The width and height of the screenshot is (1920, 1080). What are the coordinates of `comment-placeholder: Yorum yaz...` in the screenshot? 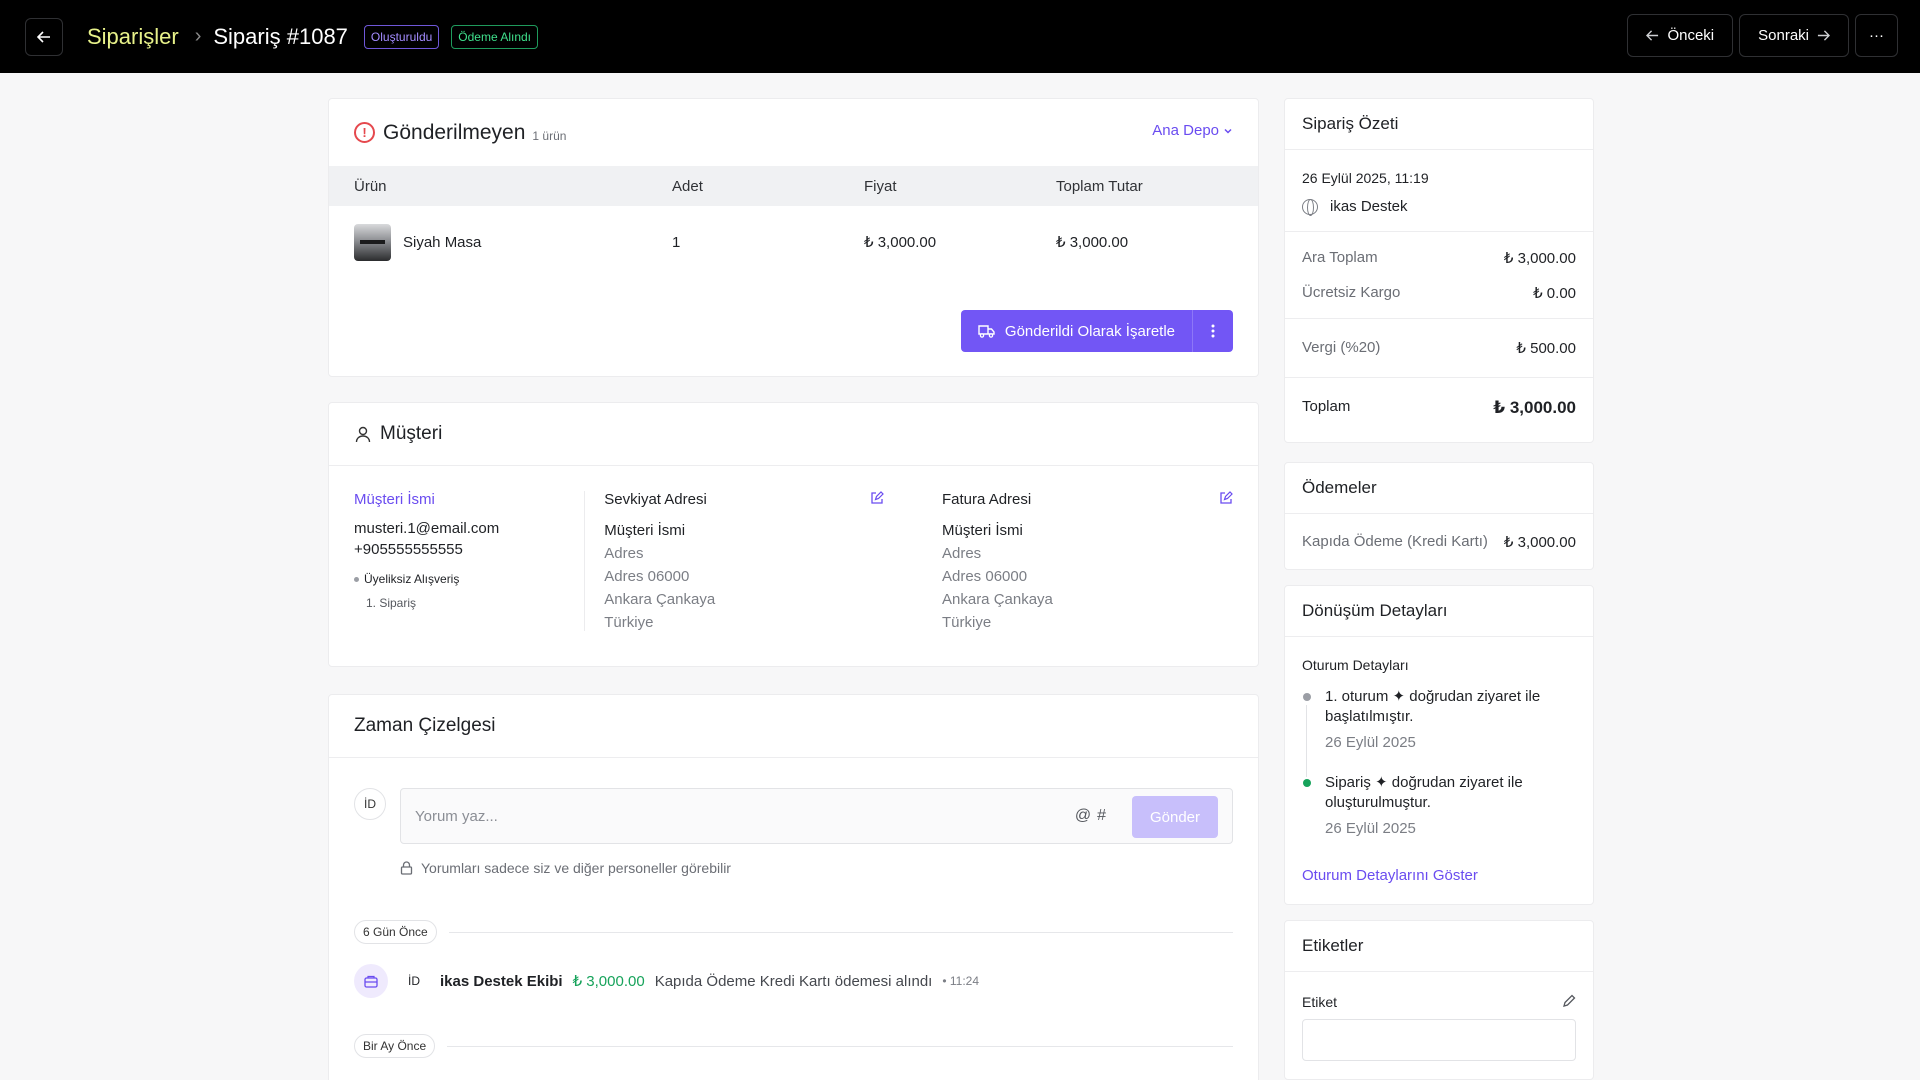 It's located at (456, 816).